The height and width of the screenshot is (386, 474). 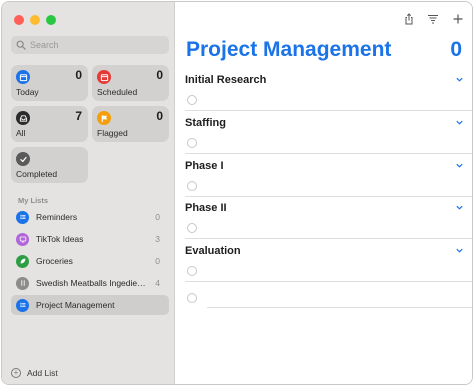 I want to click on utensils-icon, so click(x=22, y=283).